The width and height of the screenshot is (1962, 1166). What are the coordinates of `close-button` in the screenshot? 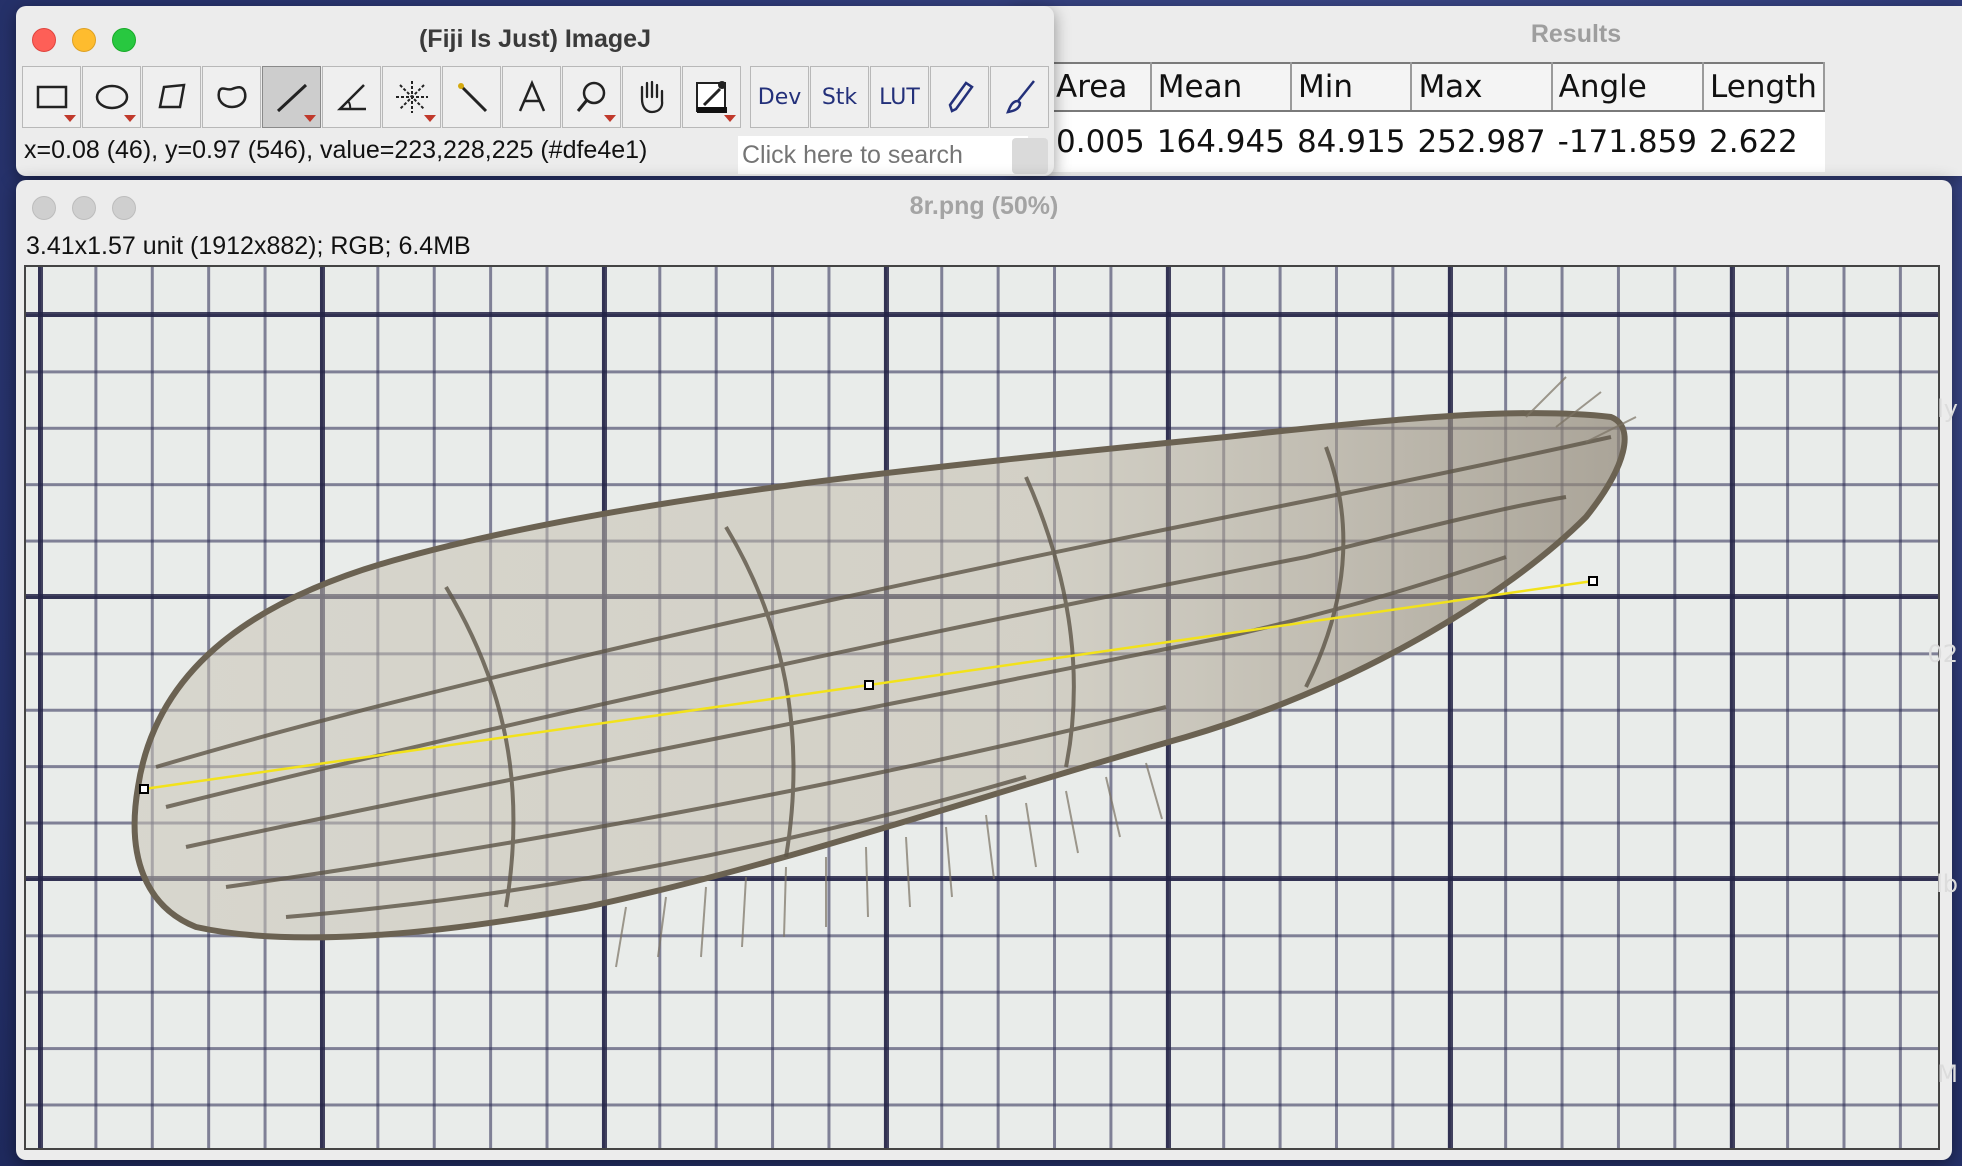 It's located at (44, 40).